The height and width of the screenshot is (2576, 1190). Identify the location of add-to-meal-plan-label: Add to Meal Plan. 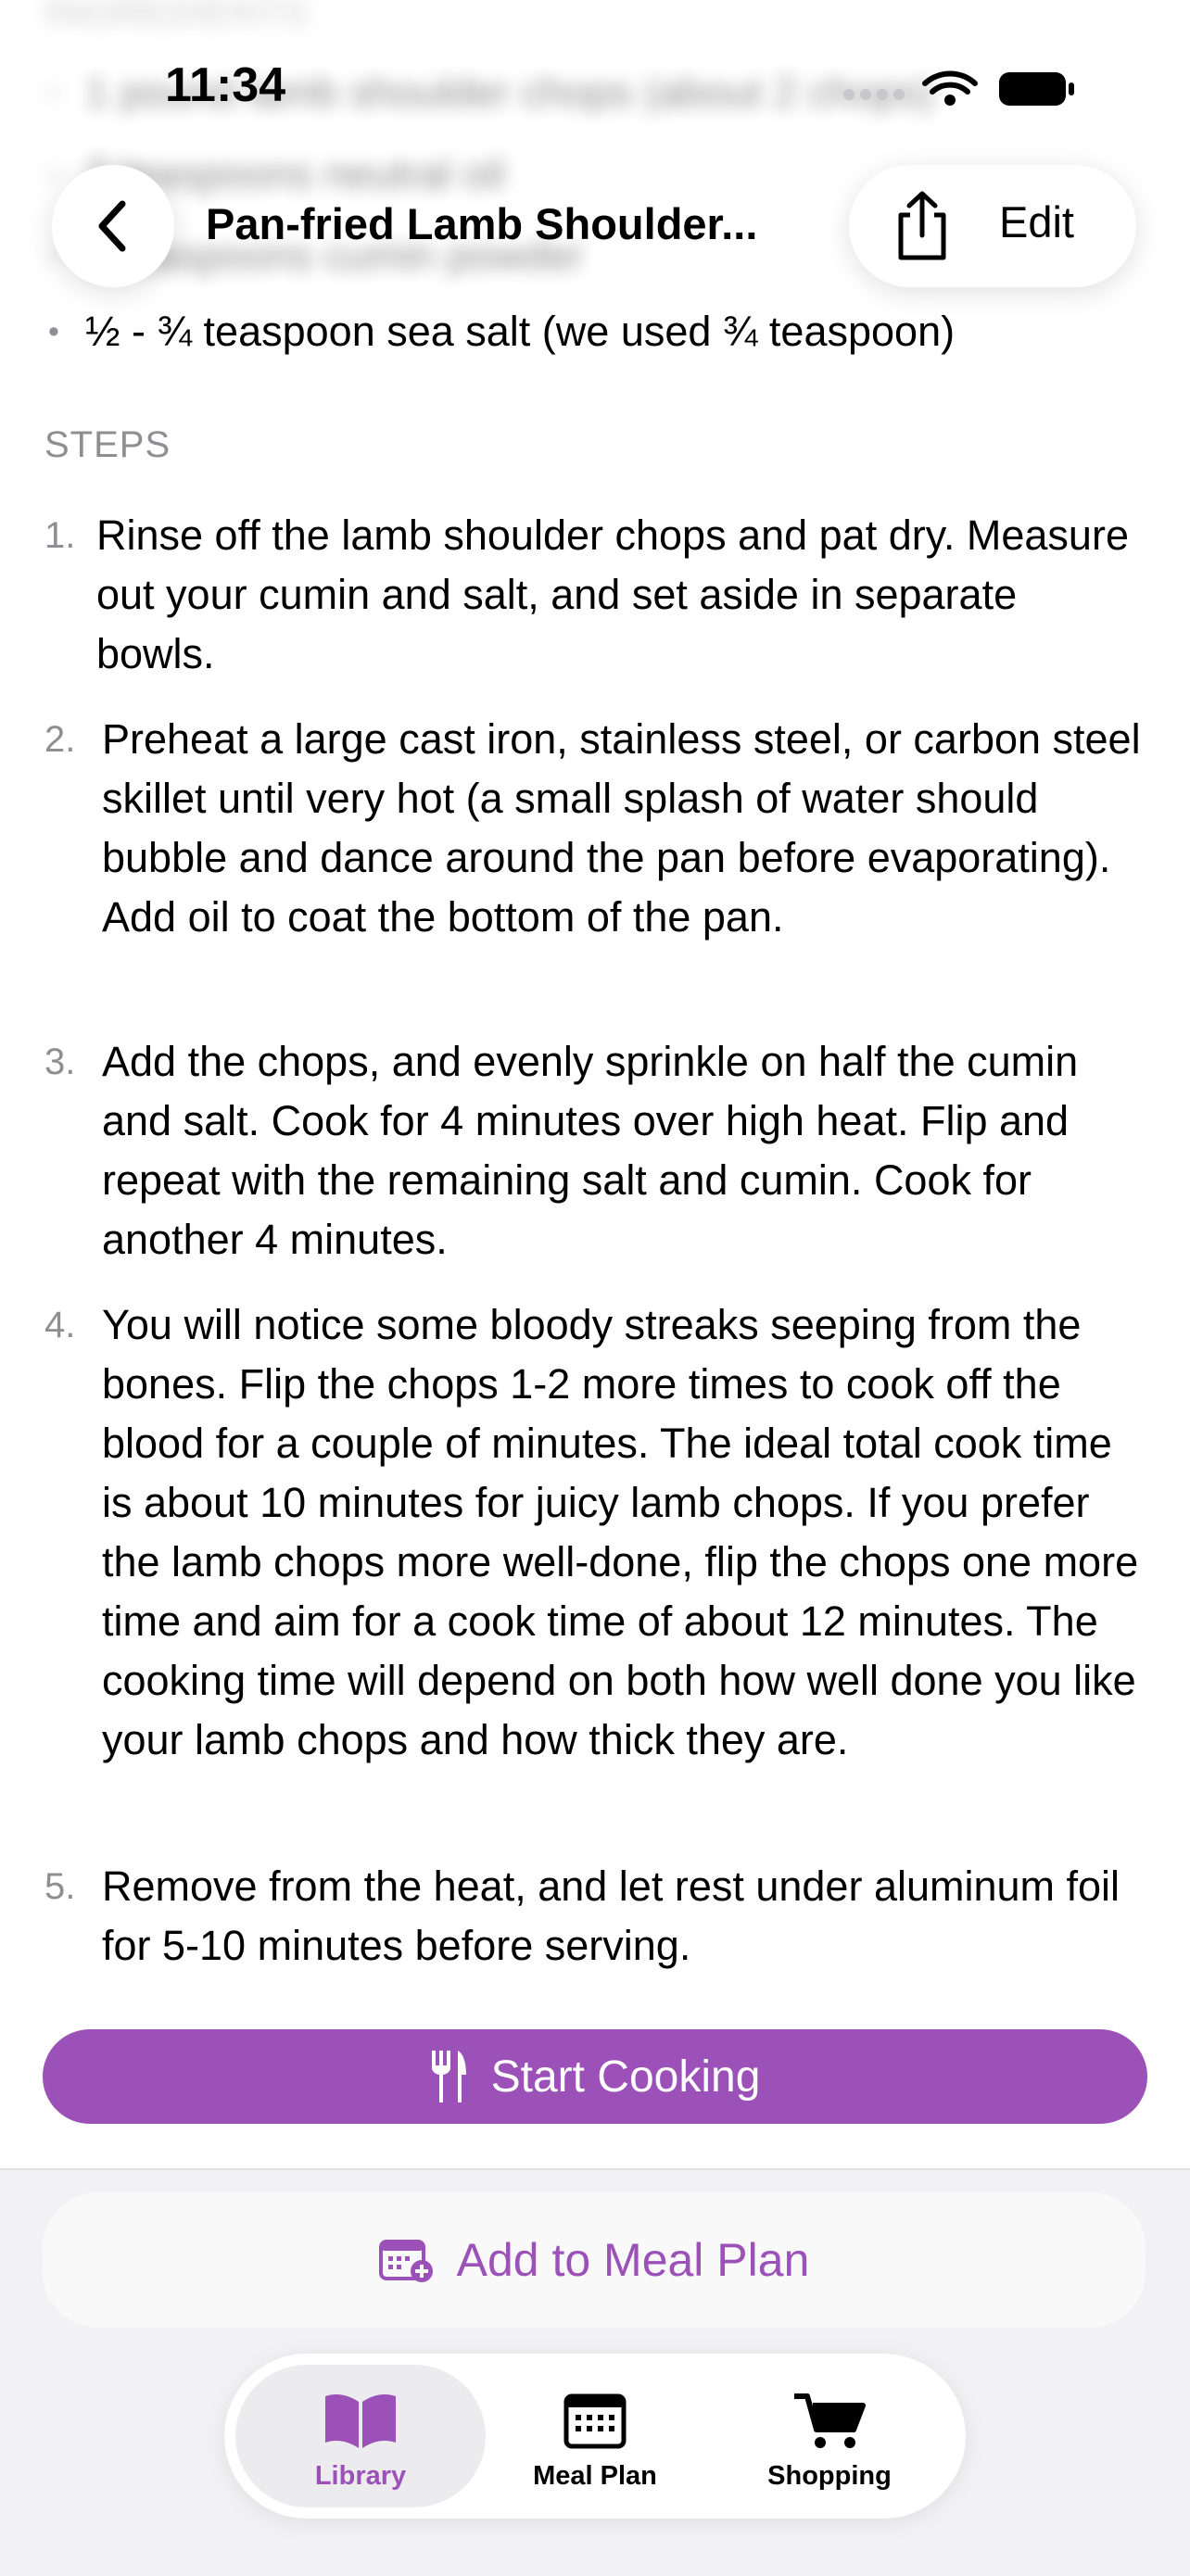
(633, 2260).